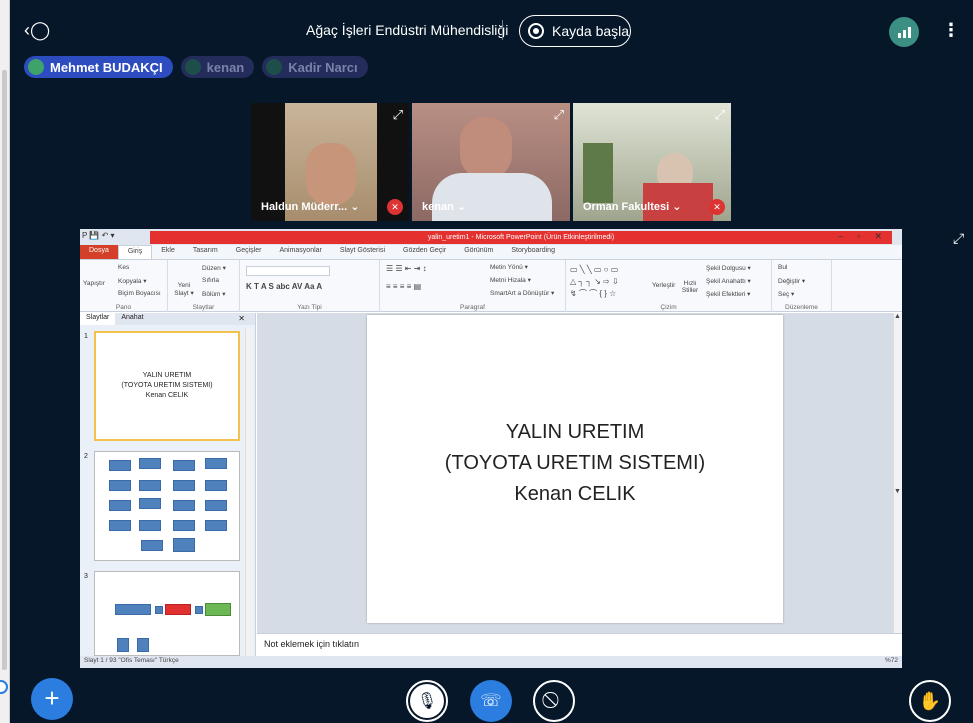 The height and width of the screenshot is (723, 973). Describe the element at coordinates (132, 319) in the screenshot. I see `tab-anahat: Anahat` at that location.